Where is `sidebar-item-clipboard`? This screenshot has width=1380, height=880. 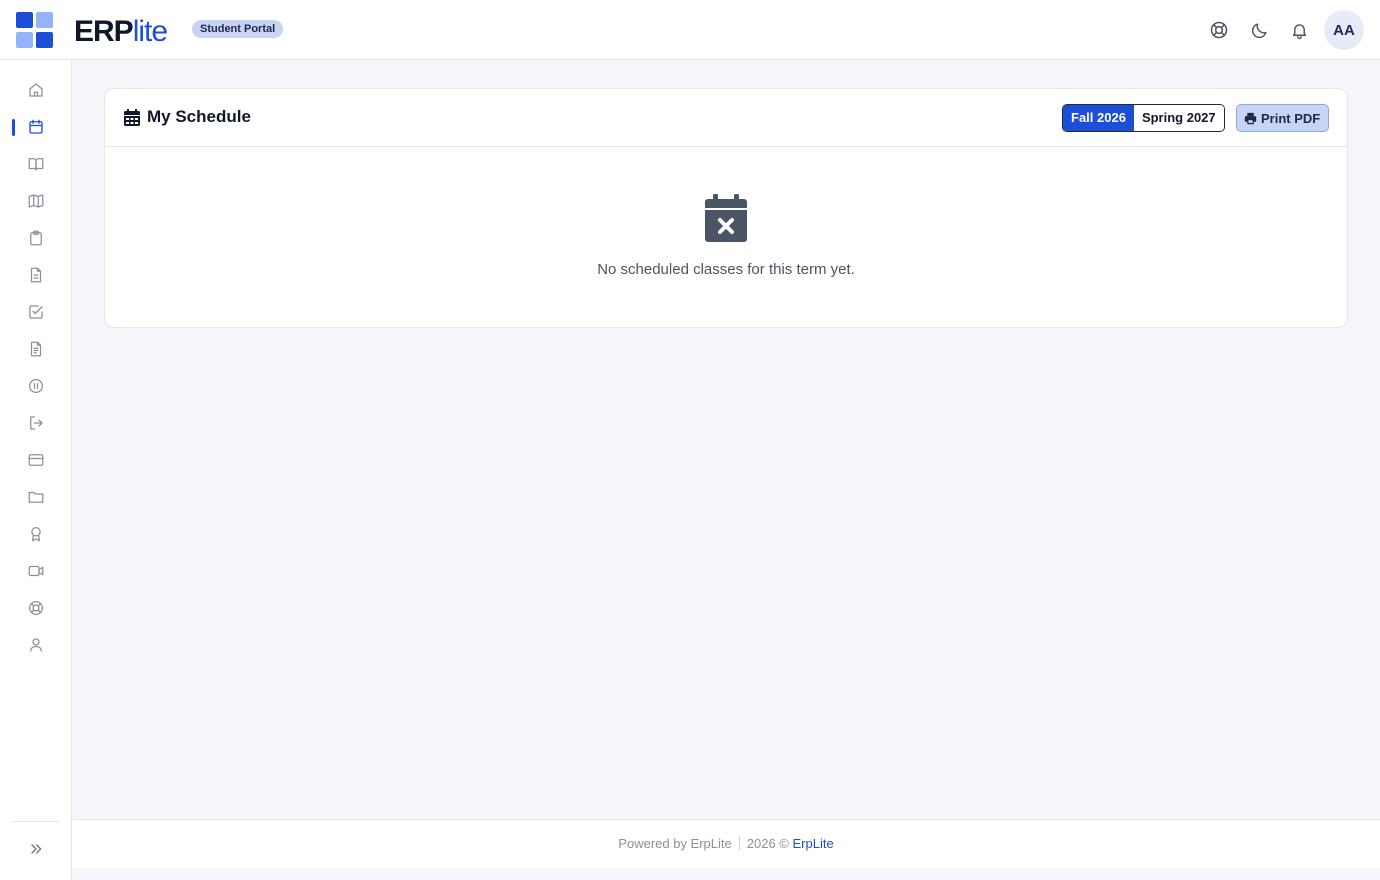 sidebar-item-clipboard is located at coordinates (36, 238).